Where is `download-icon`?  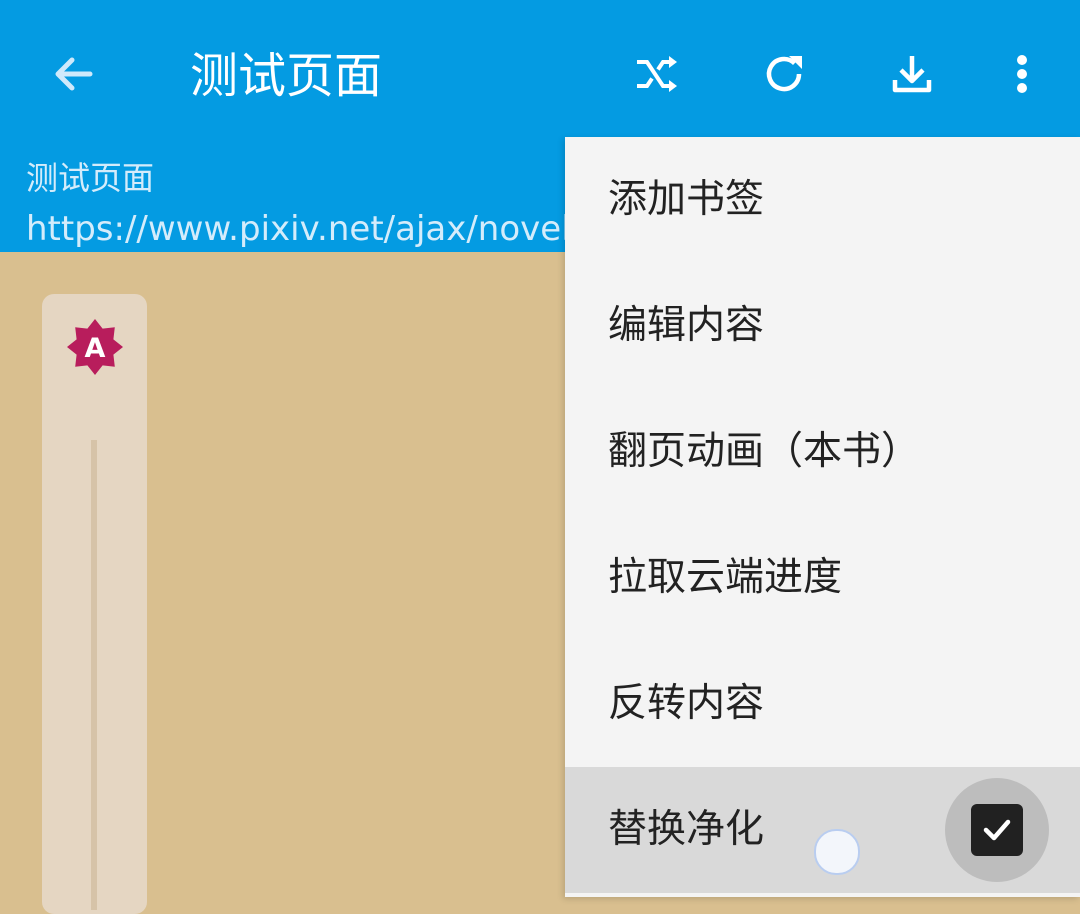
download-icon is located at coordinates (912, 74).